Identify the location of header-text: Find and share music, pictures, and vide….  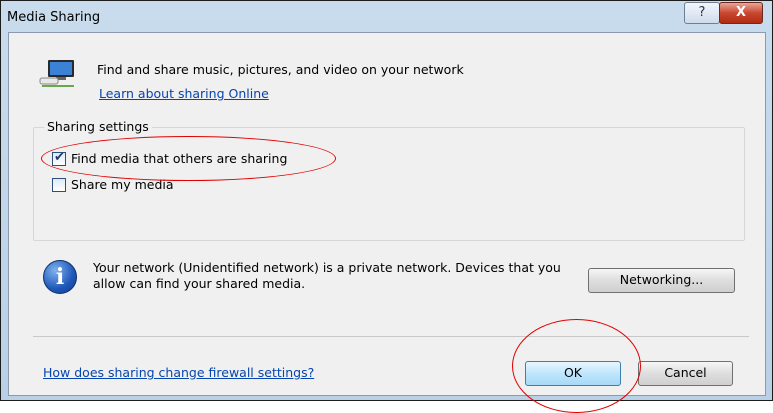
(280, 69).